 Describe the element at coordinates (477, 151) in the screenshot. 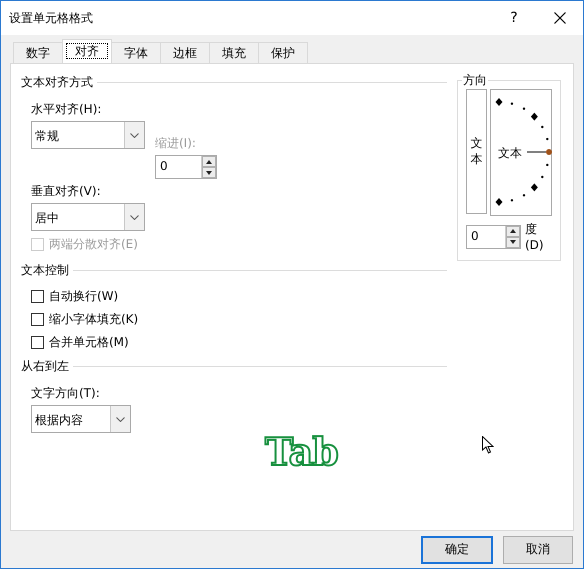

I see `vertical-text-button: 文本` at that location.